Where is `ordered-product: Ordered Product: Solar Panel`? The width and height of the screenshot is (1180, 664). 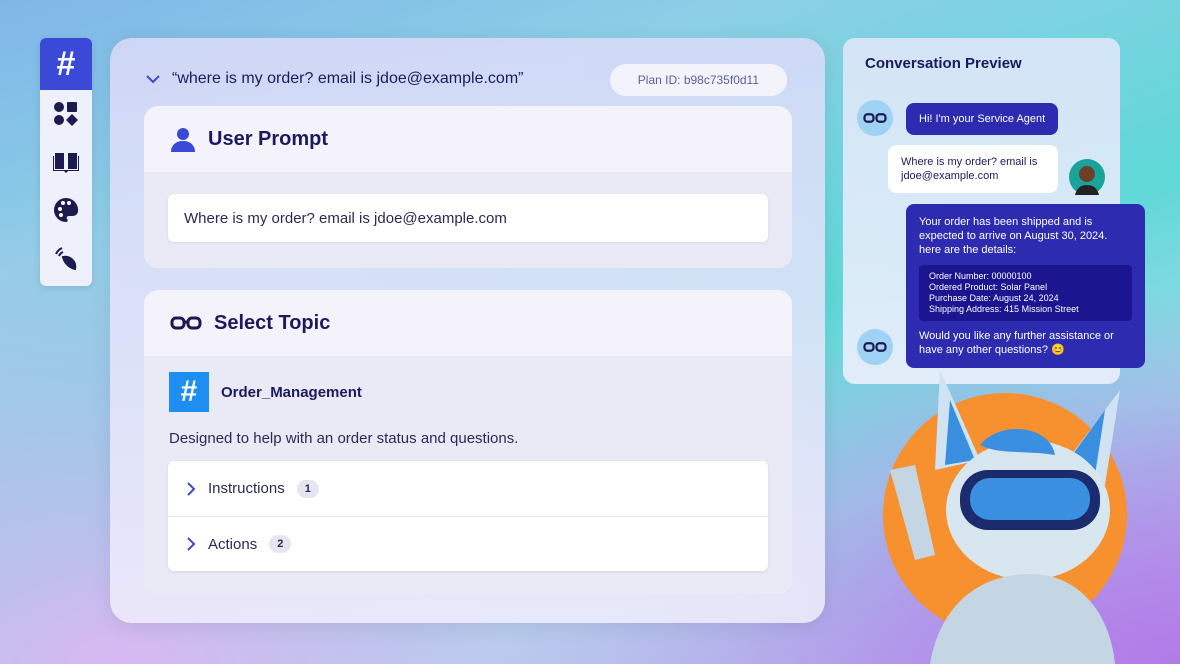 ordered-product: Ordered Product: Solar Panel is located at coordinates (988, 287).